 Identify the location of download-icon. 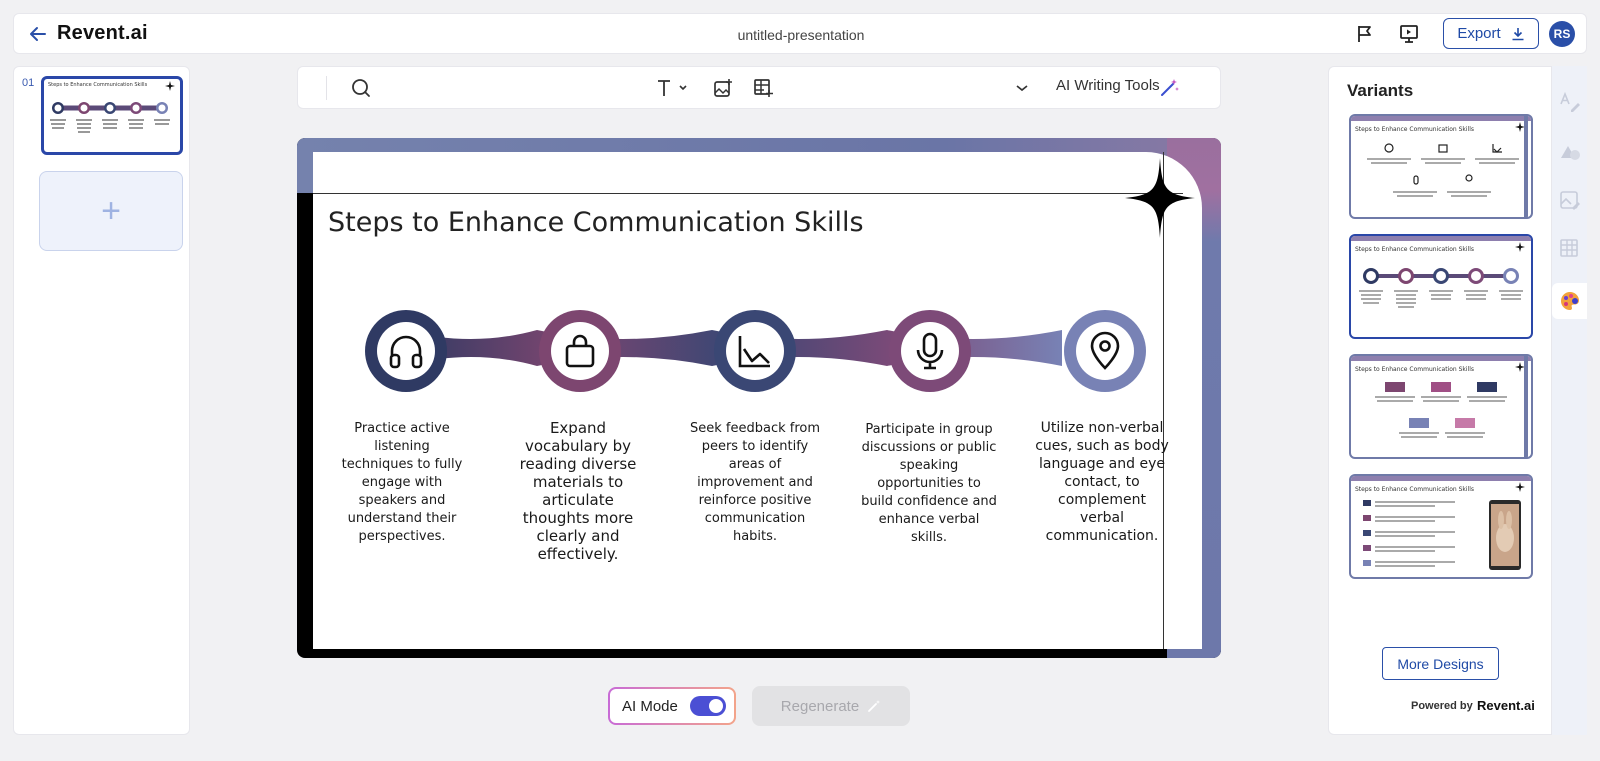
(1518, 33).